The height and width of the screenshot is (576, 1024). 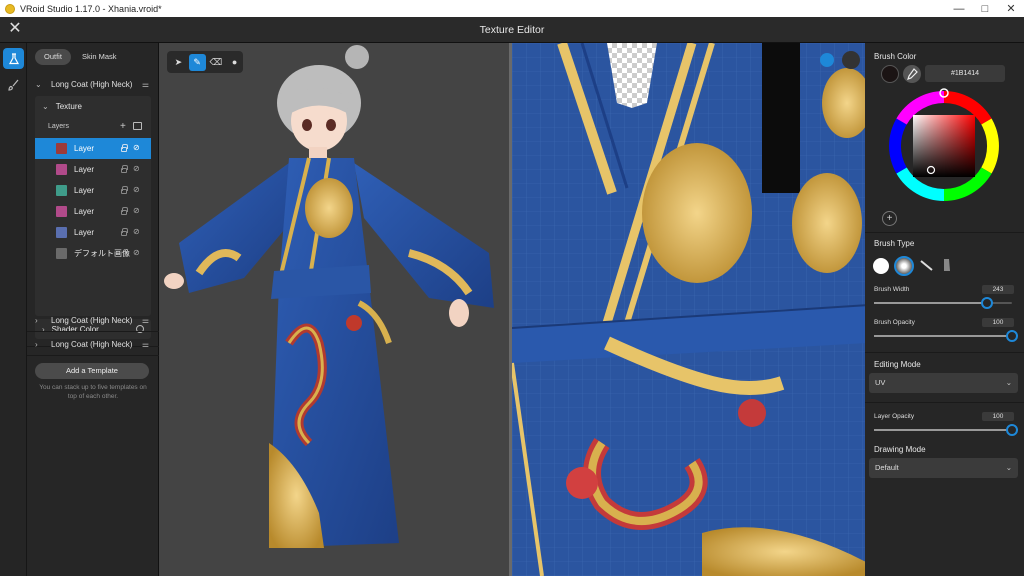 I want to click on drawing-mode-select: Default ⌄, so click(x=943, y=468).